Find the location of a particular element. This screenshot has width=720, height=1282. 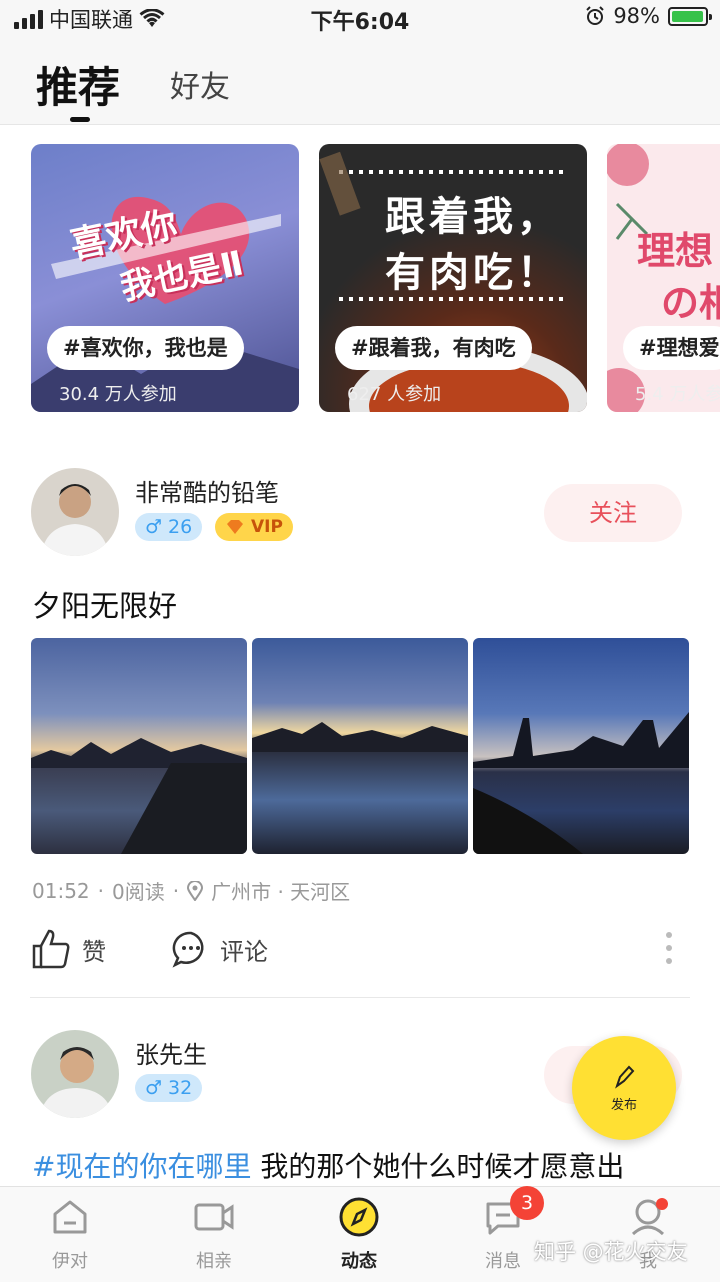

status-right: 98% is located at coordinates (648, 16).